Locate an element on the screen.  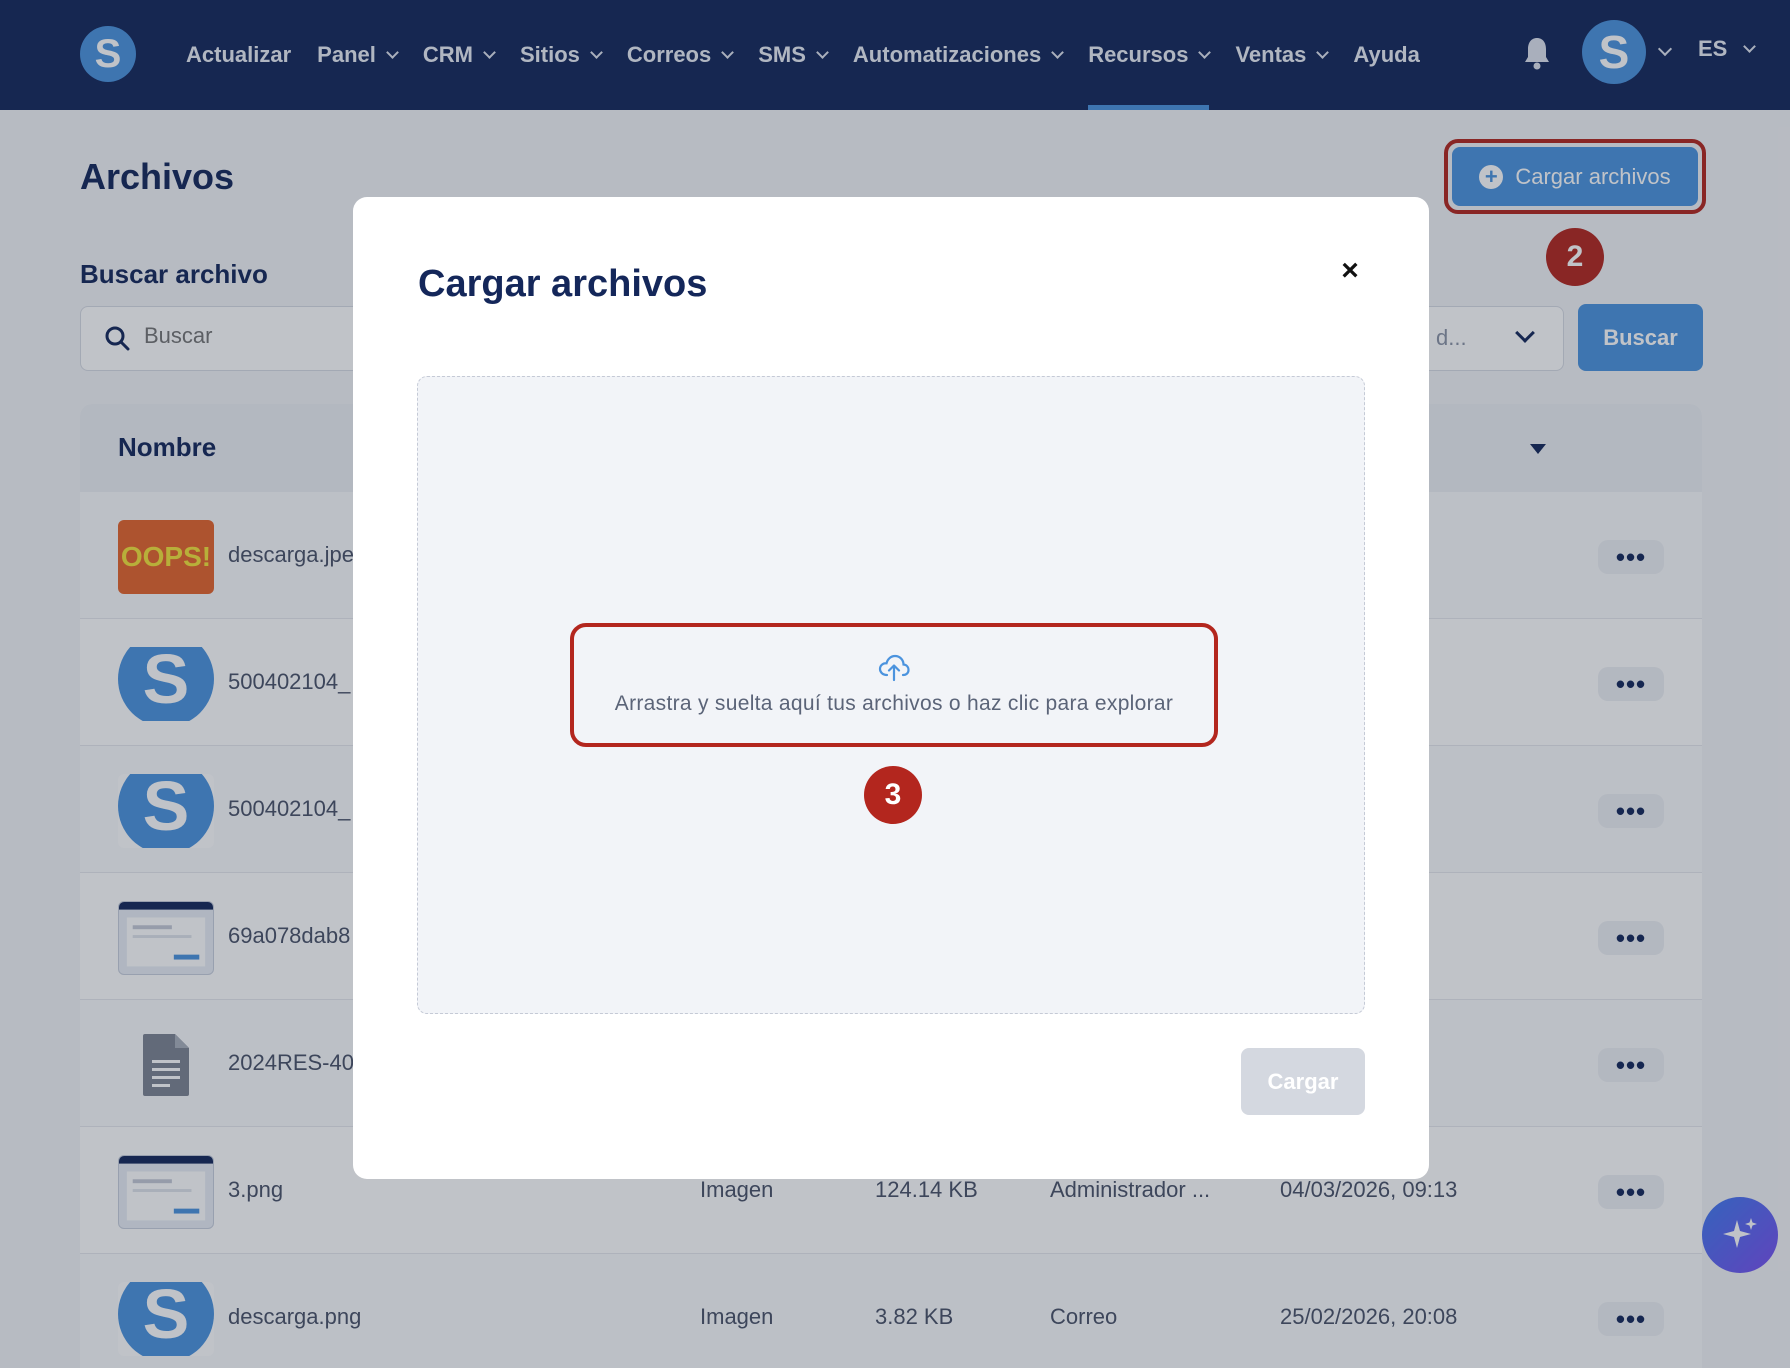
modal-title: Cargar archivos is located at coordinates (563, 284).